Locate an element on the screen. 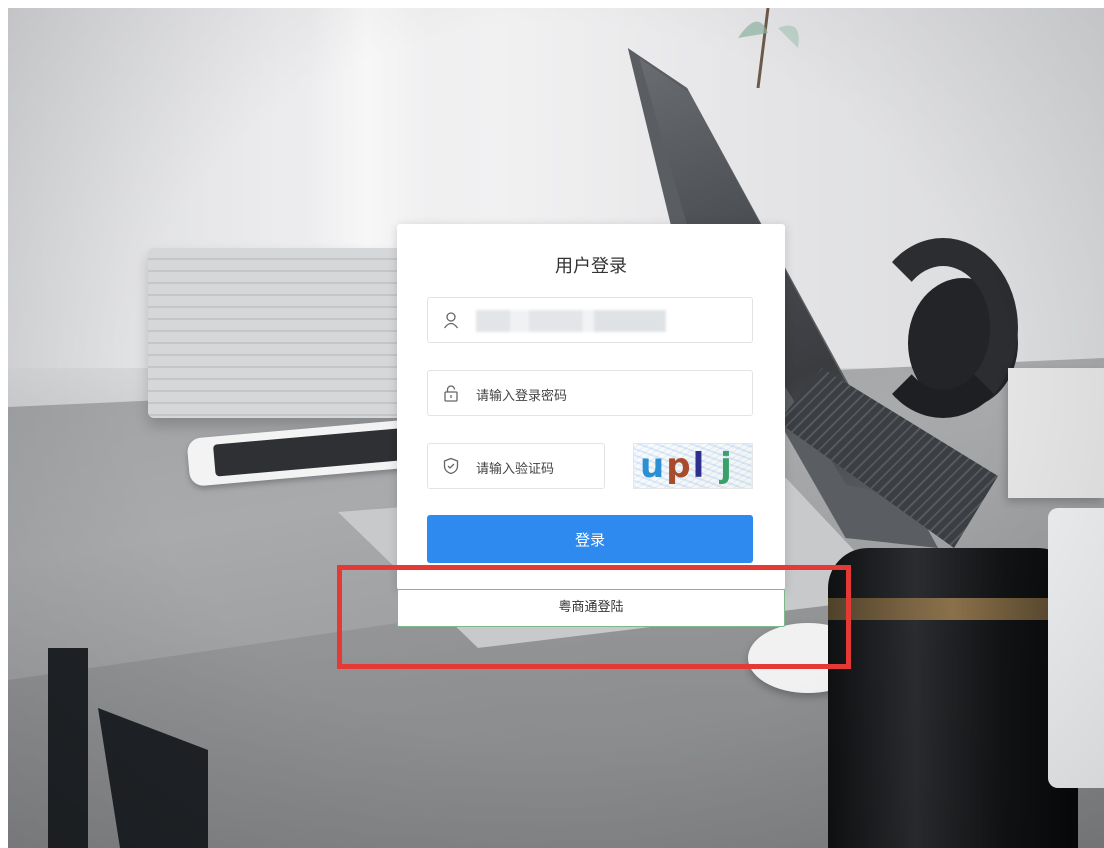 Image resolution: width=1104 pixels, height=848 pixels. username-field is located at coordinates (590, 320).